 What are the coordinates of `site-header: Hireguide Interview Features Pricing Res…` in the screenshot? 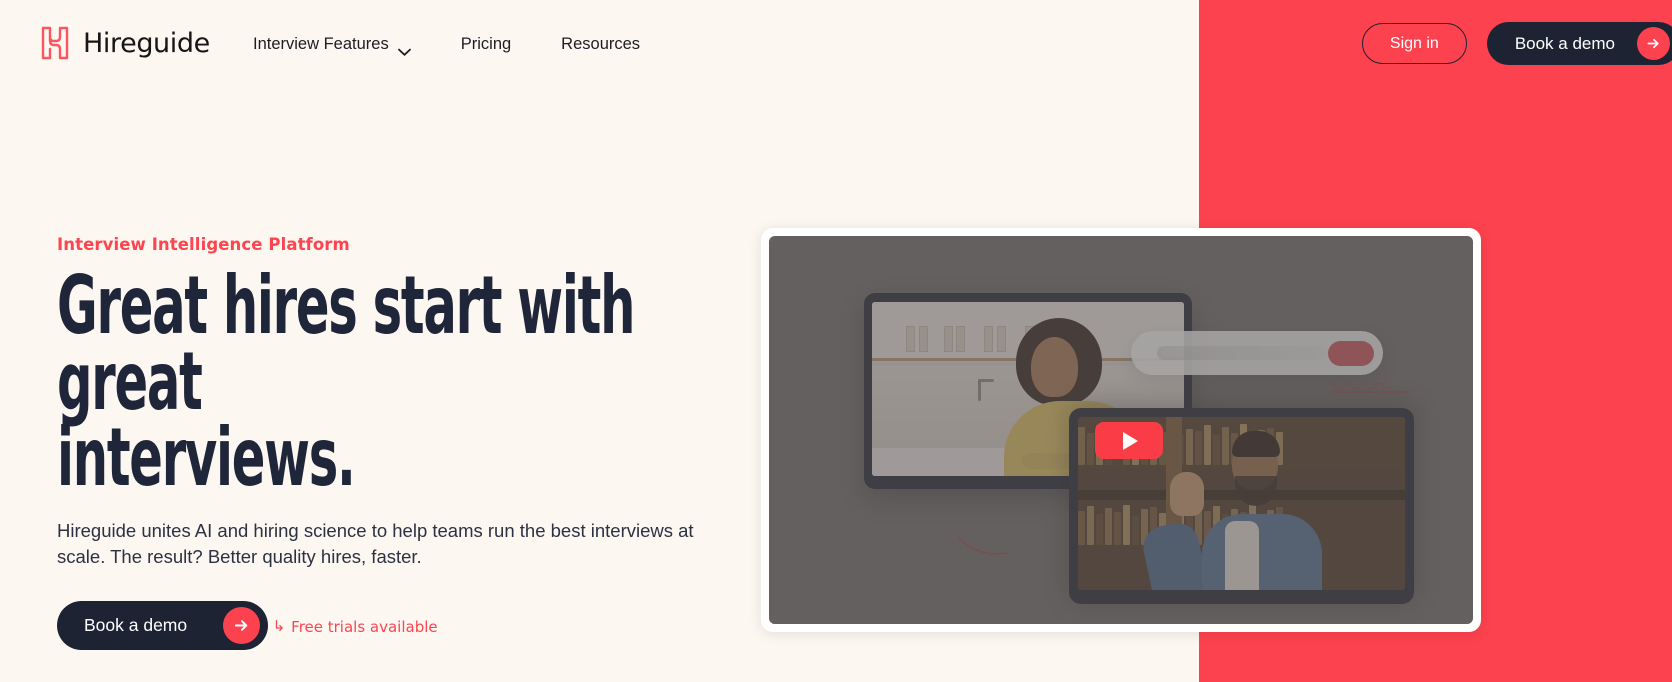 It's located at (836, 44).